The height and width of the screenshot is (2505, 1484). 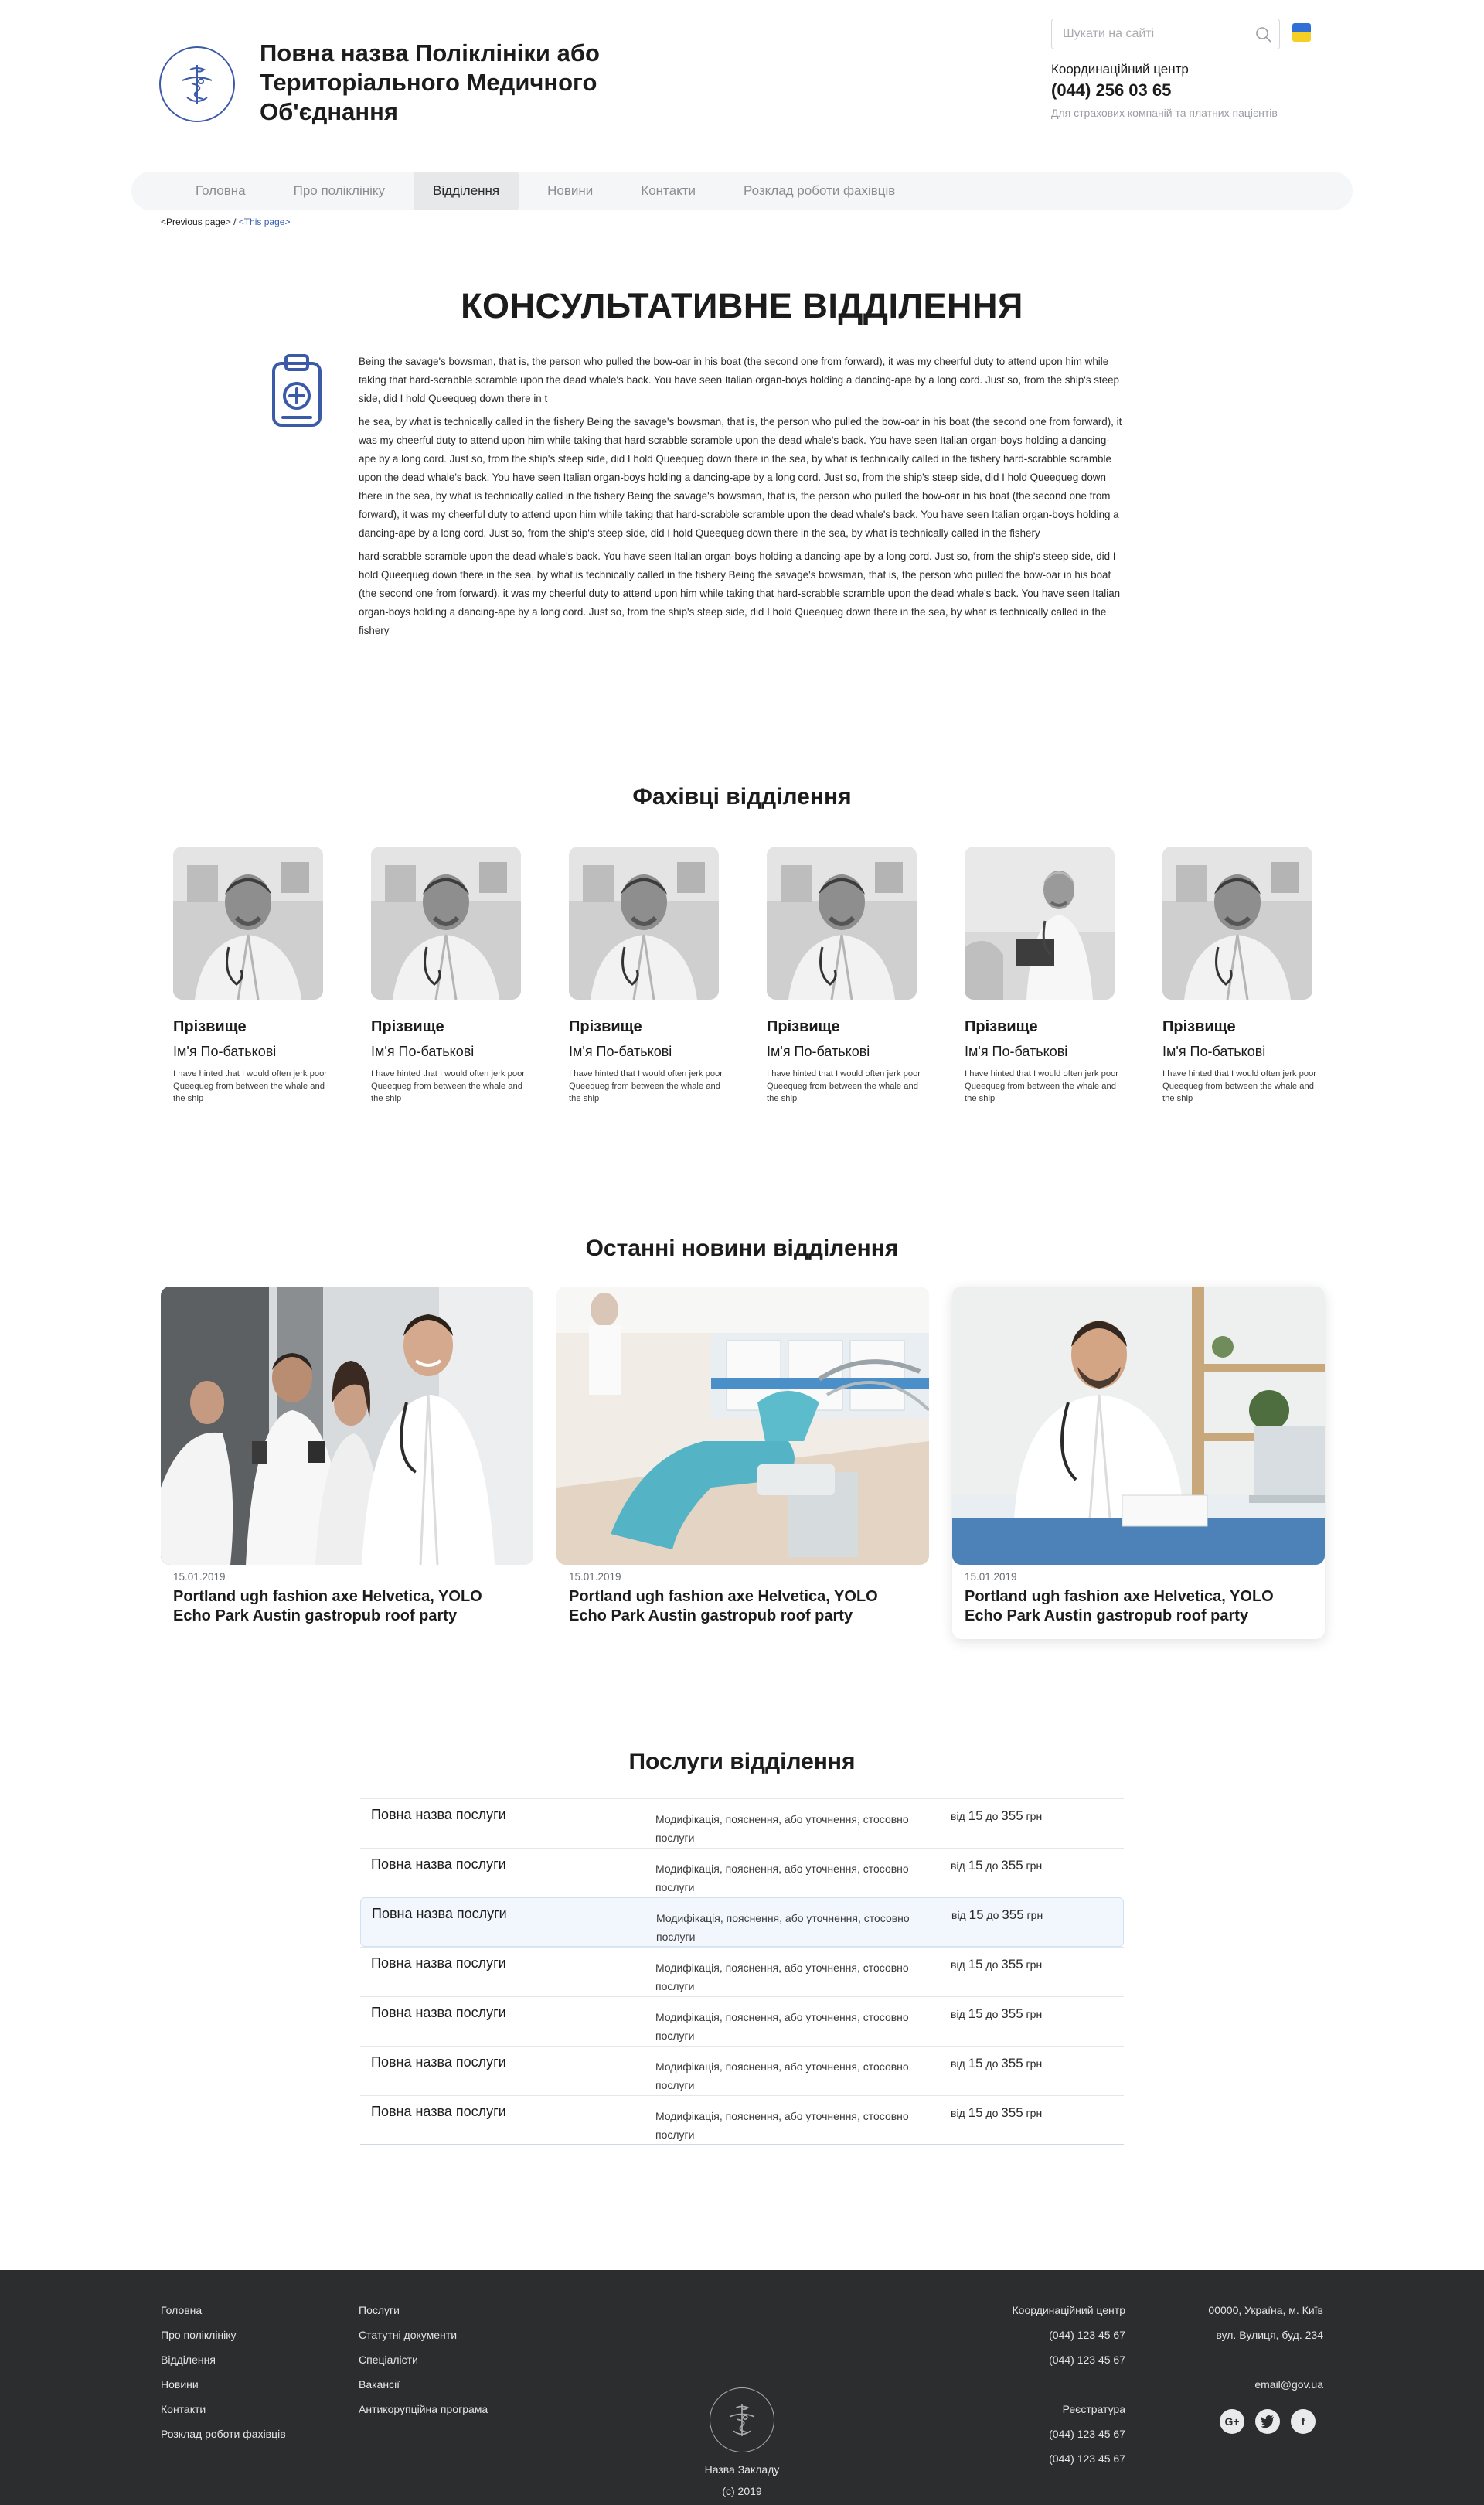 What do you see at coordinates (466, 191) in the screenshot?
I see `nav-item-departments: Відділення` at bounding box center [466, 191].